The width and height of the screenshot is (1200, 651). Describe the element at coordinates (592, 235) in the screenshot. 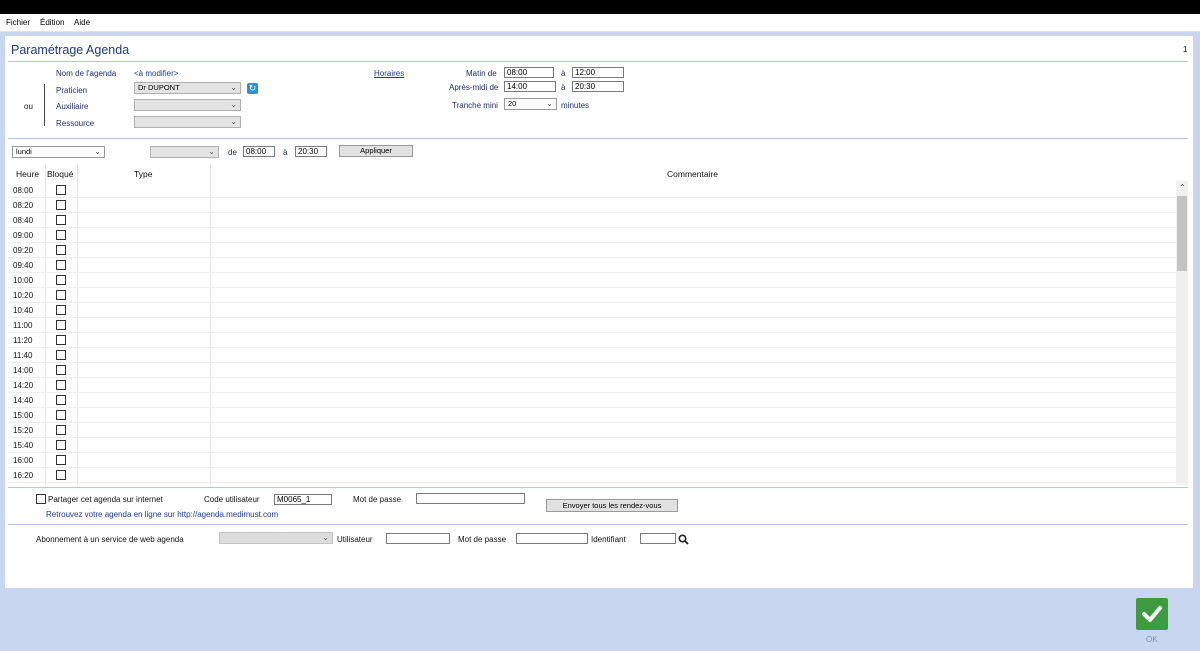

I see `table-row: 09:00` at that location.